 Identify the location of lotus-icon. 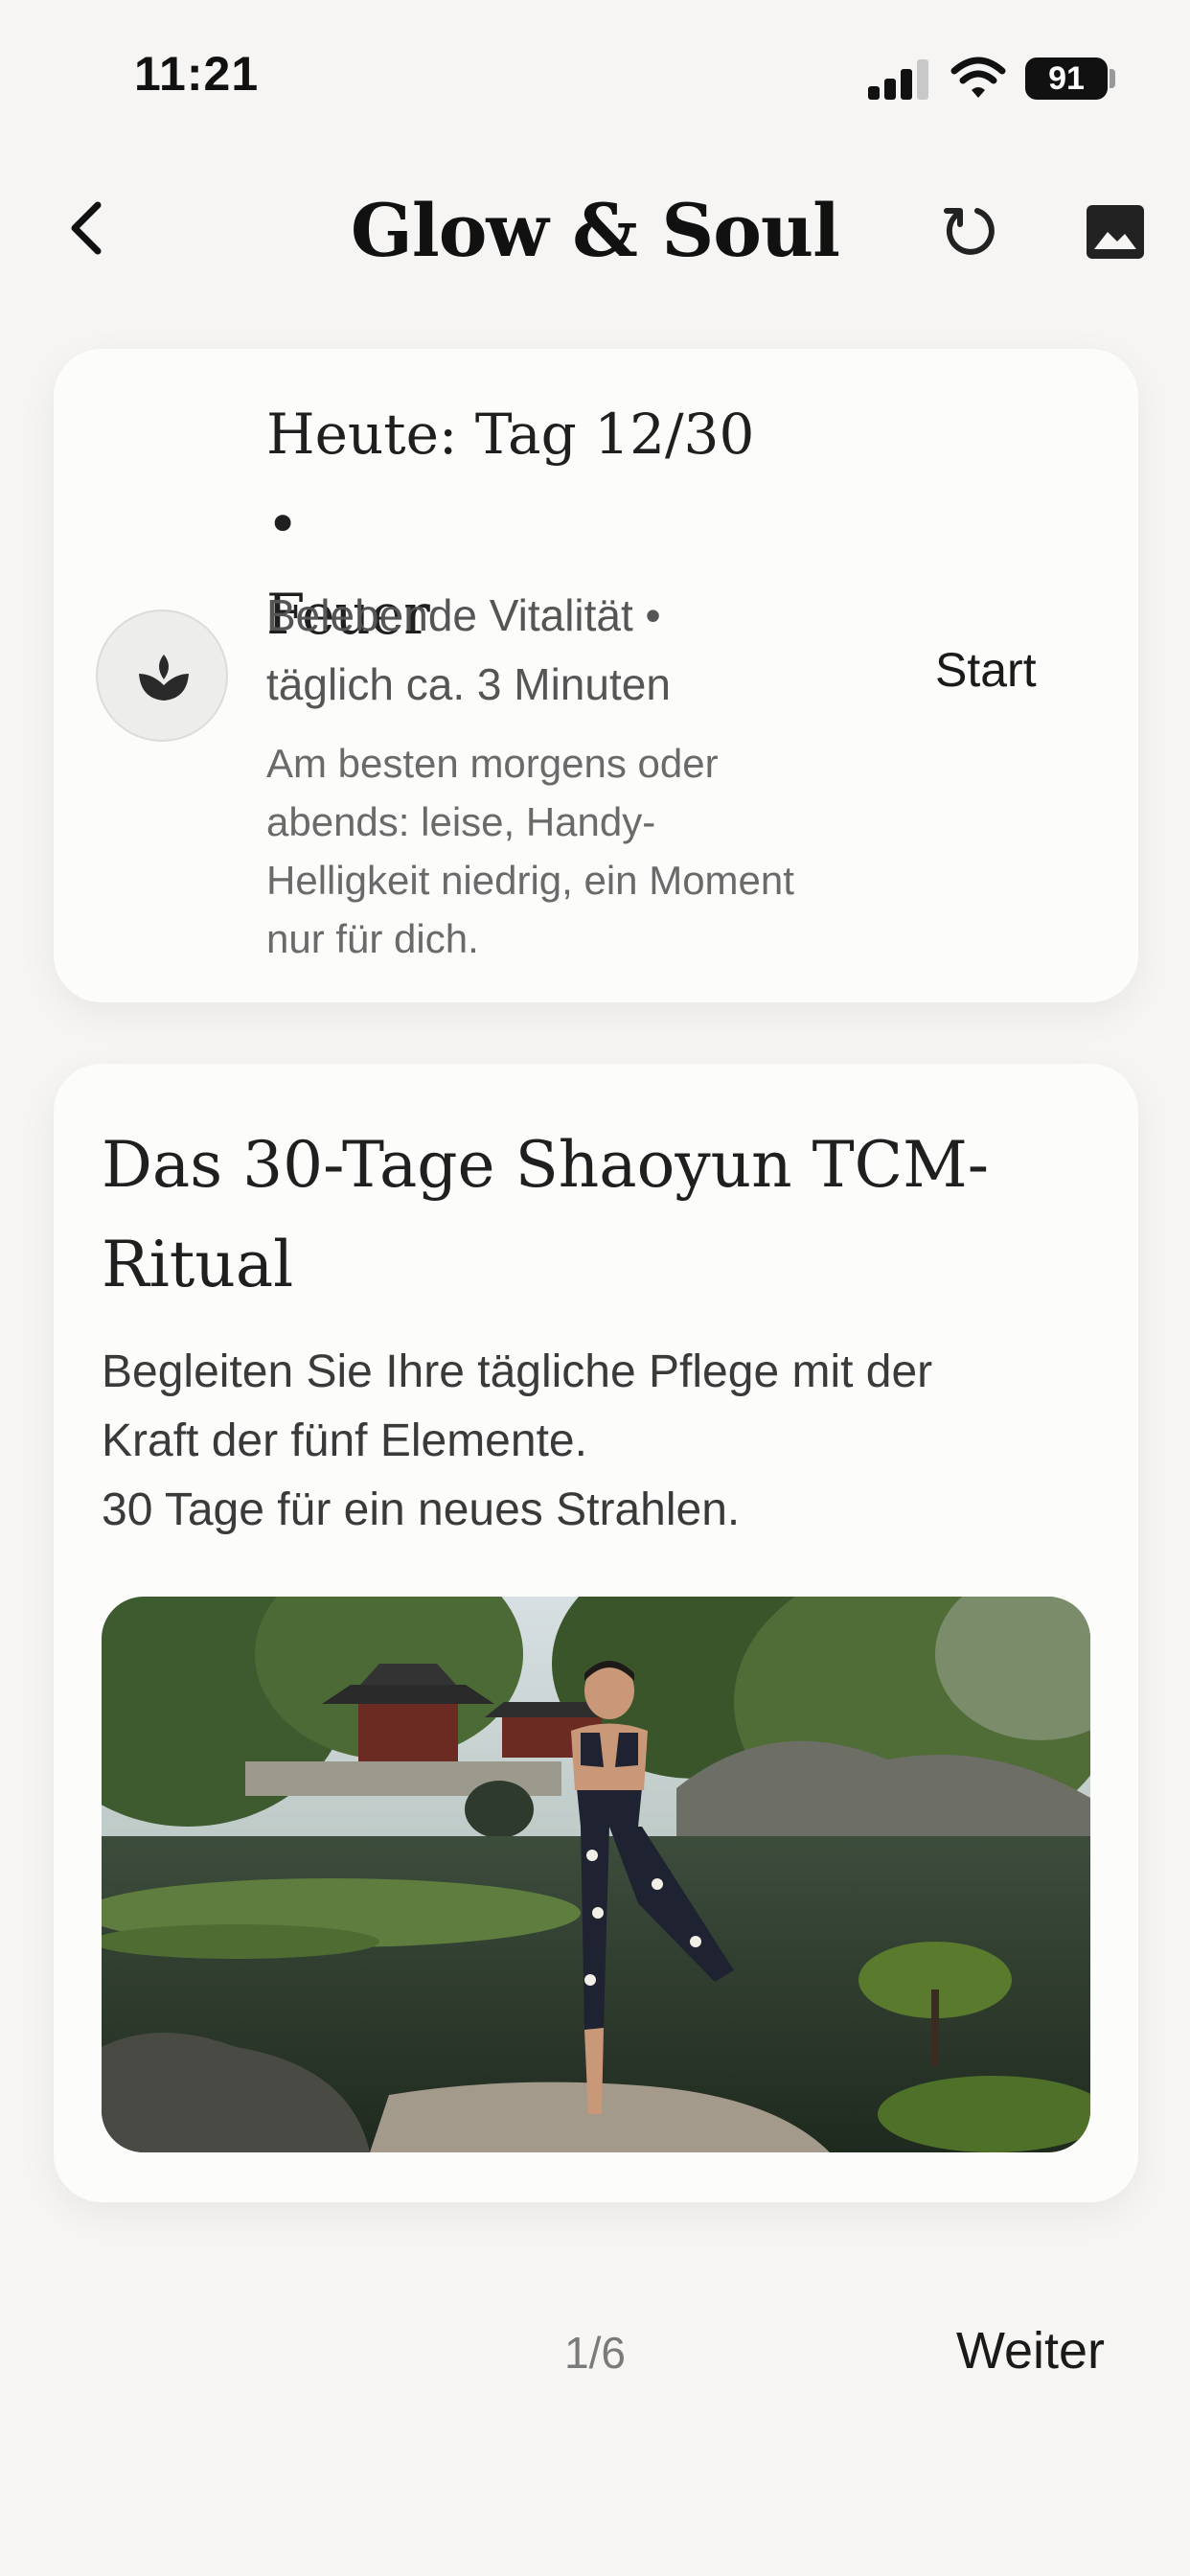
(164, 678).